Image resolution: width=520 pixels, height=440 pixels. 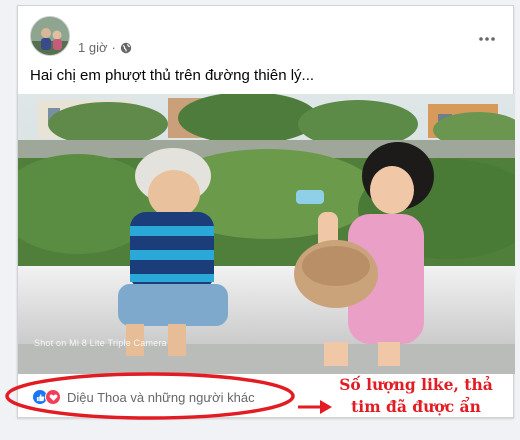 What do you see at coordinates (265, 37) in the screenshot?
I see `post-header: 1 giờ ·` at bounding box center [265, 37].